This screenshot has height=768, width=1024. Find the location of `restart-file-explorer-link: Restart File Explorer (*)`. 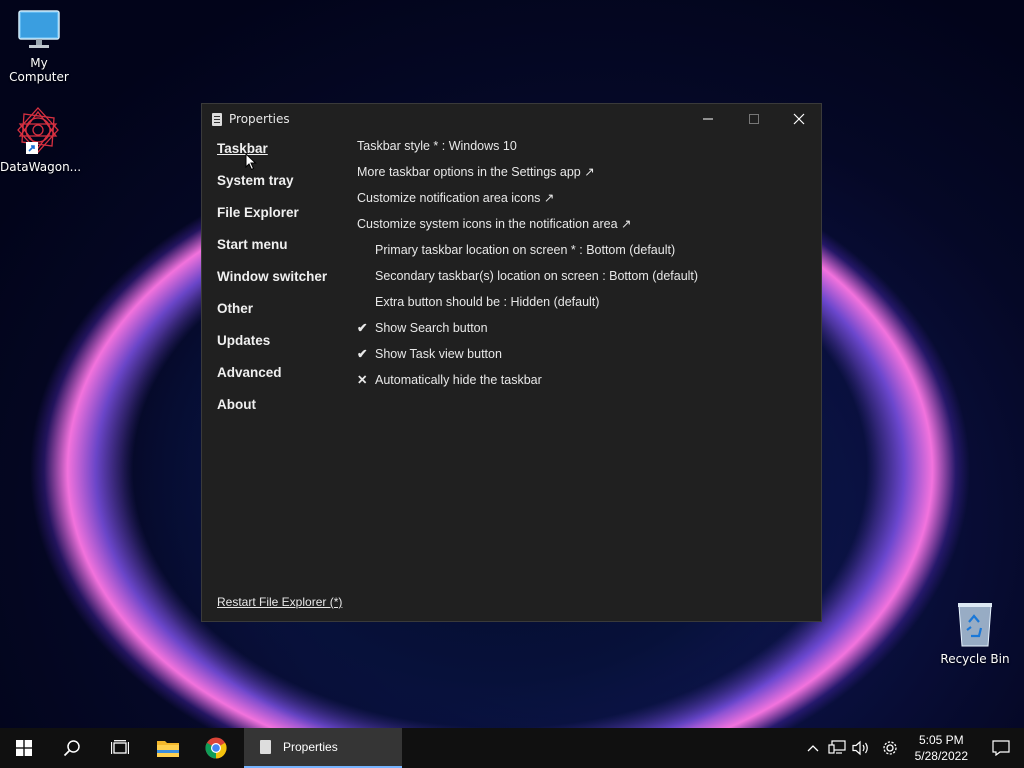

restart-file-explorer-link: Restart File Explorer (*) is located at coordinates (279, 602).